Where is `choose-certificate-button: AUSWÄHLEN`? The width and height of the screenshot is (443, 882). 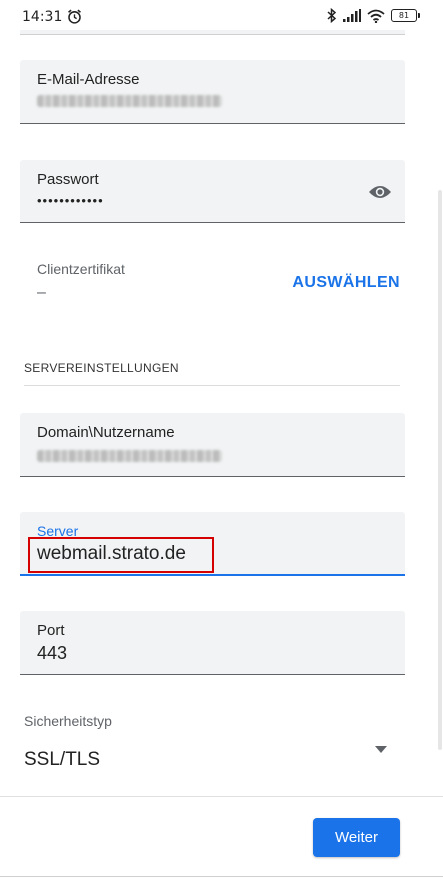 choose-certificate-button: AUSWÄHLEN is located at coordinates (346, 283).